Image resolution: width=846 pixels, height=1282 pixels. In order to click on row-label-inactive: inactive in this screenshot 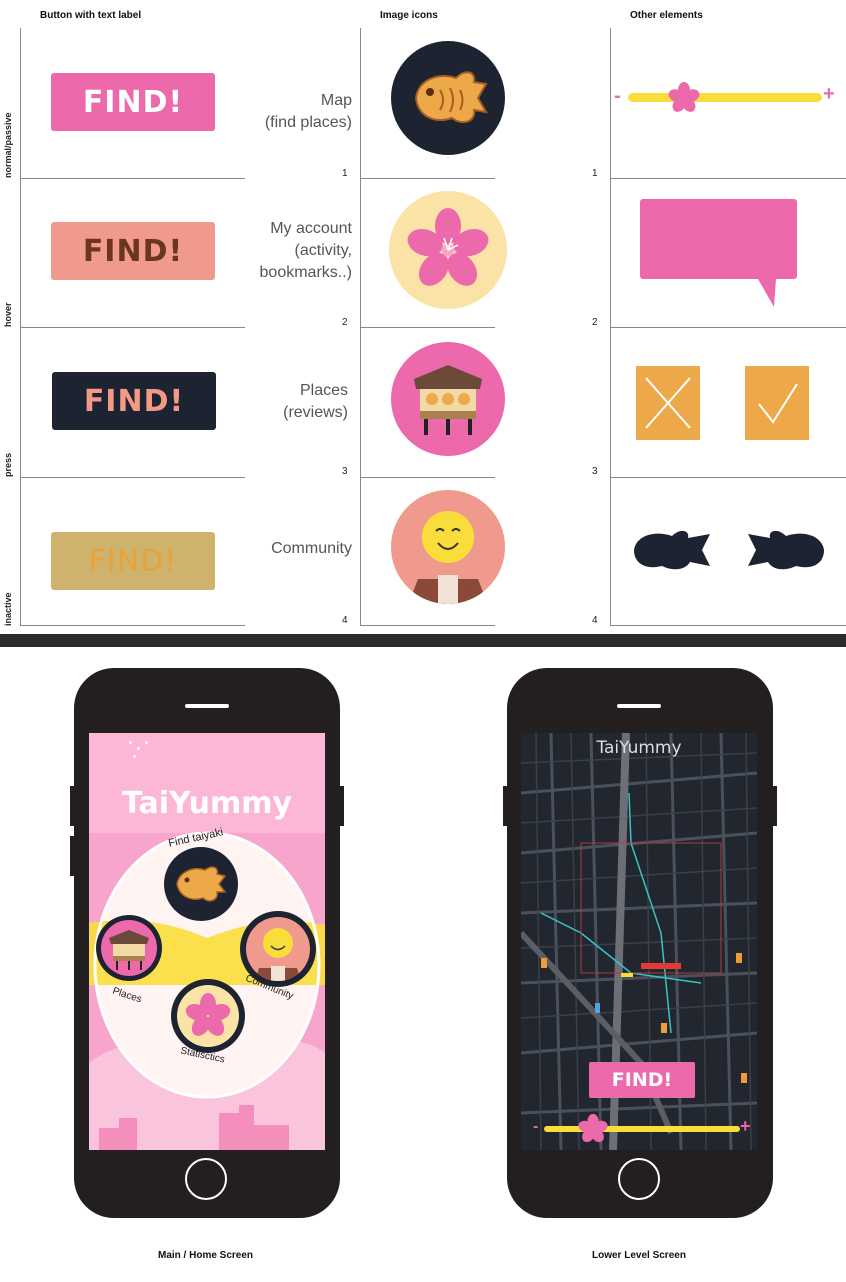, I will do `click(8, 609)`.